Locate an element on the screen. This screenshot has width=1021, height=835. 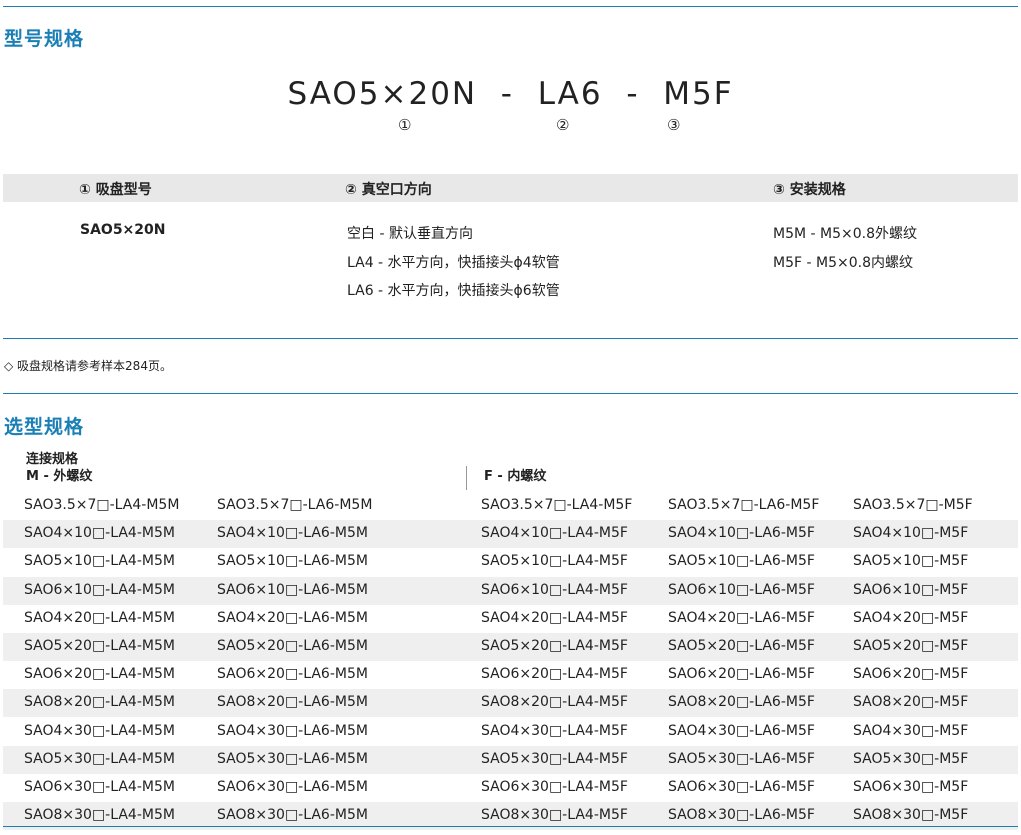
cup-model-value: SAO5×20N is located at coordinates (123, 230).